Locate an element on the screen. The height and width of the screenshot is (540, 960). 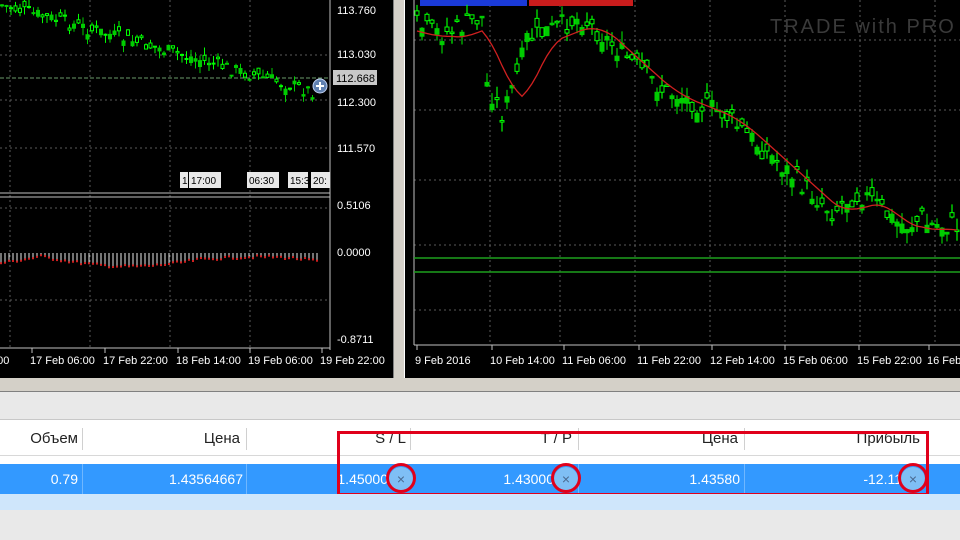
column-header-volume: Объем is located at coordinates (39, 439).